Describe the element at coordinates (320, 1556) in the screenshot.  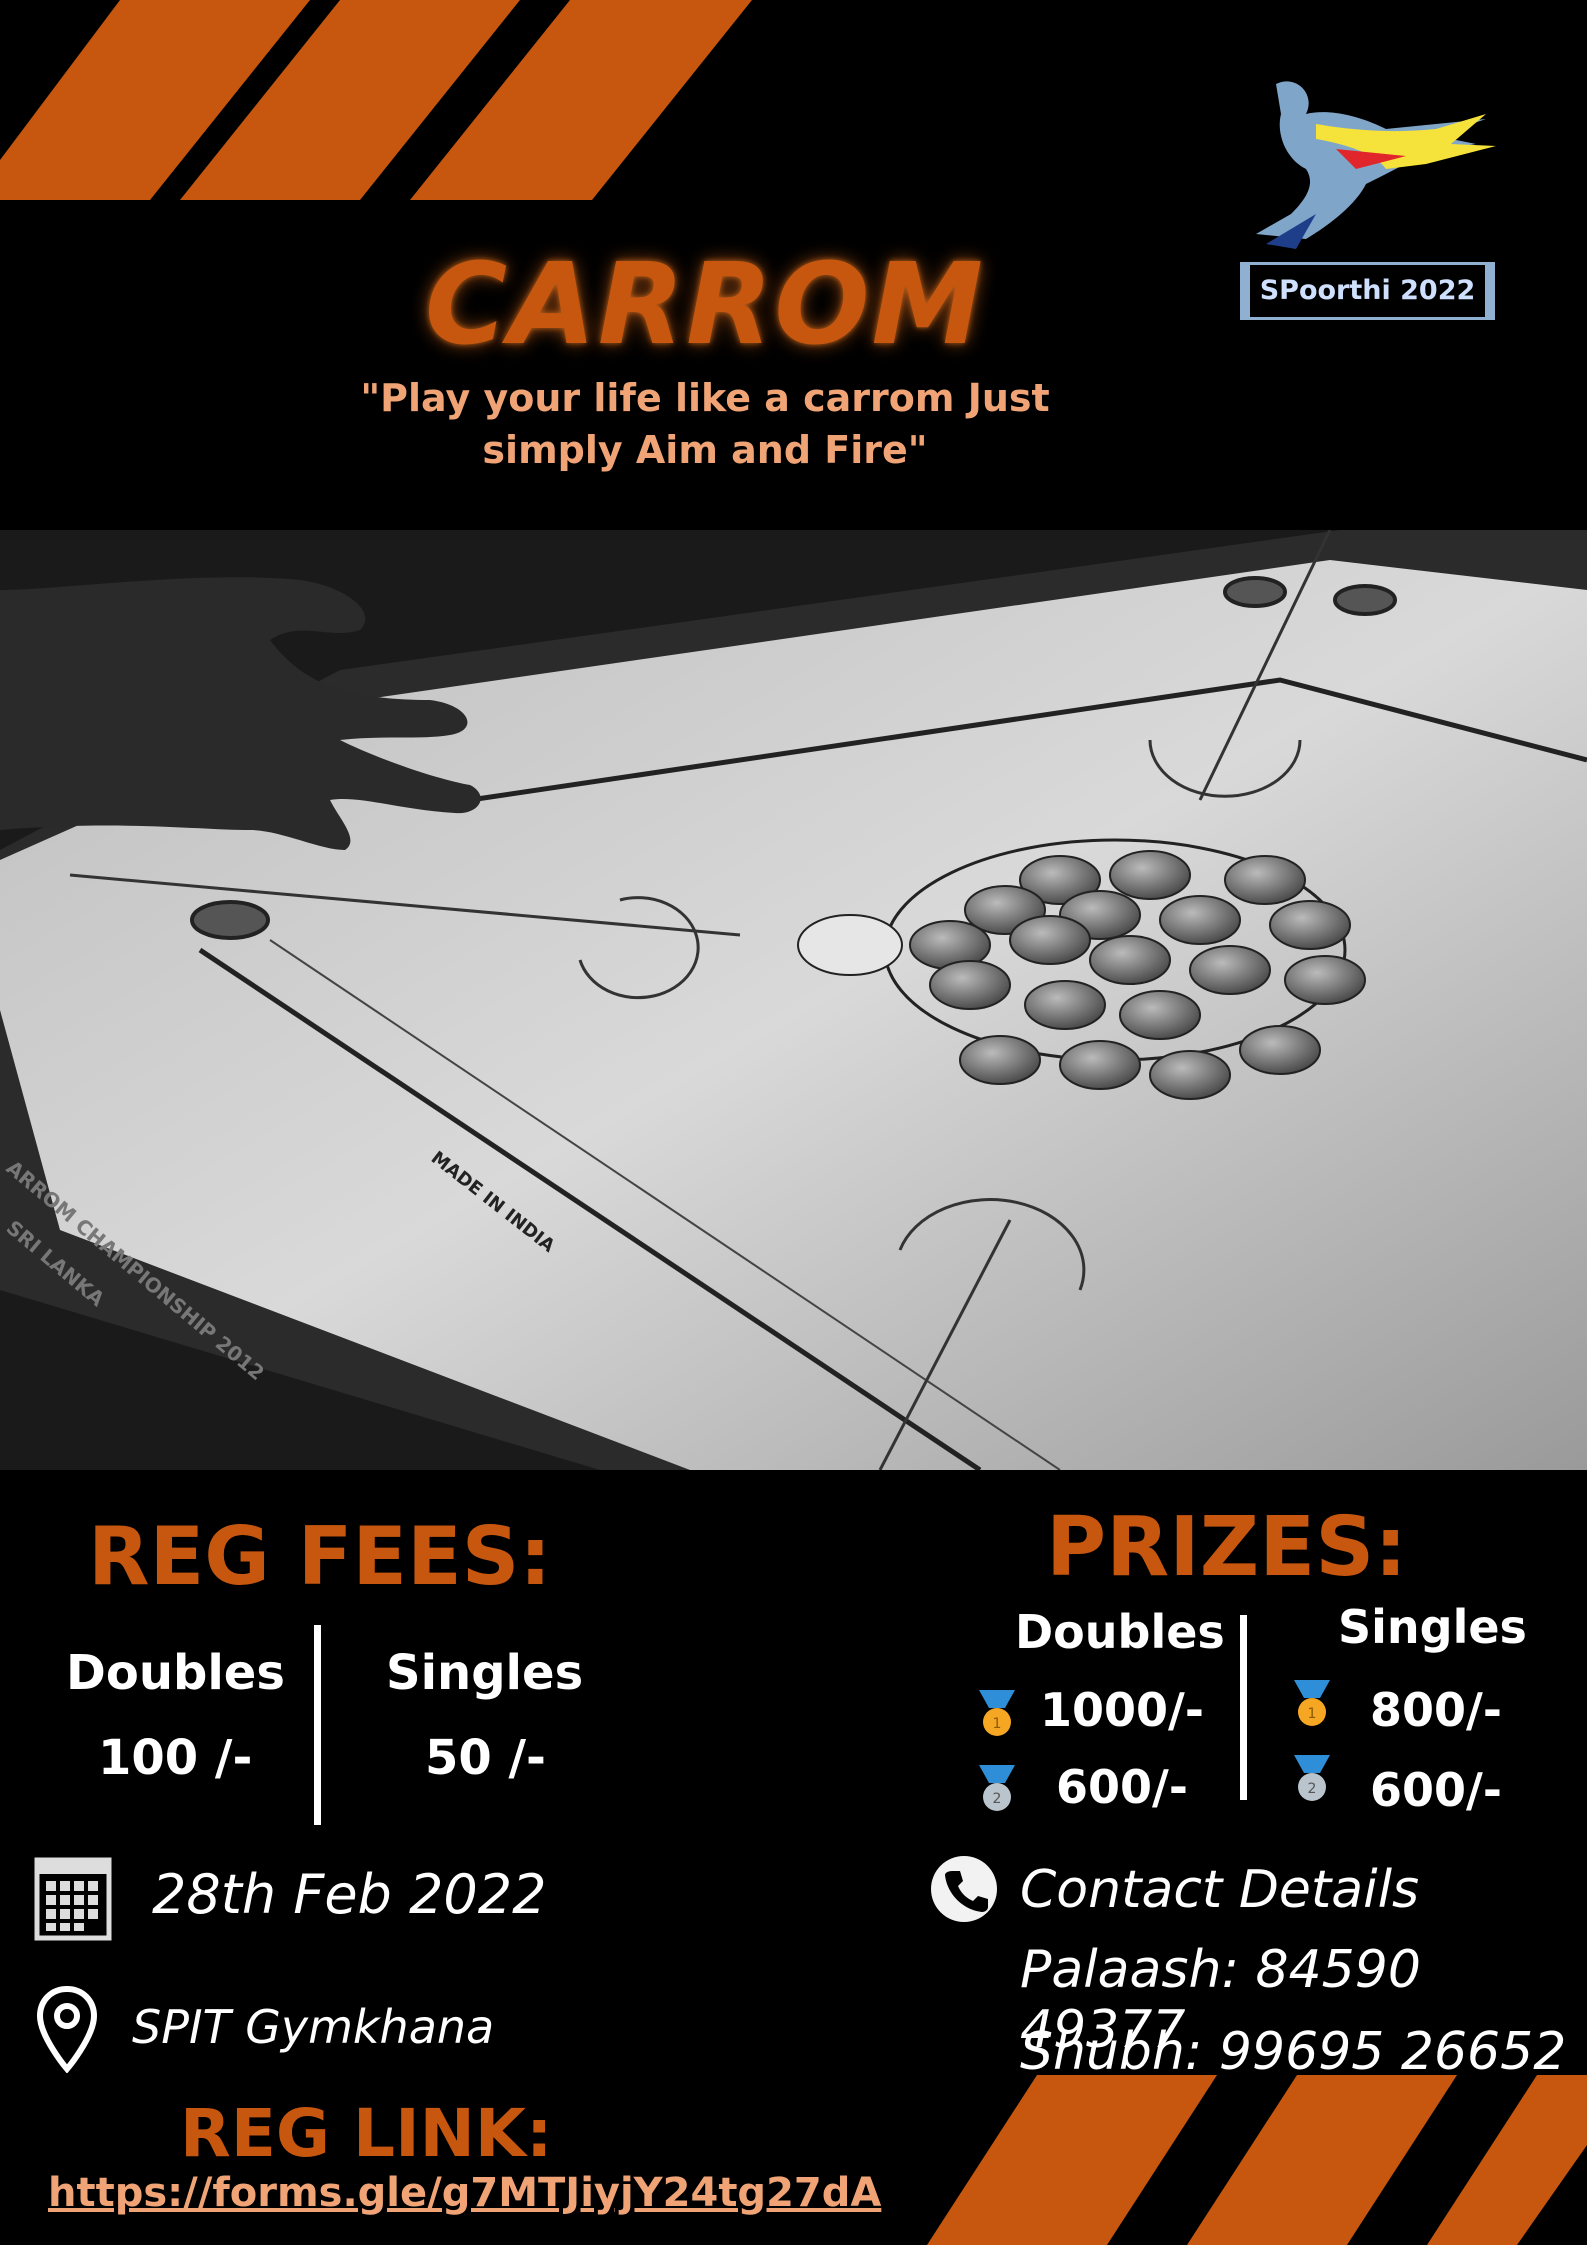
I see `reg-fees-heading: REG FEES:` at that location.